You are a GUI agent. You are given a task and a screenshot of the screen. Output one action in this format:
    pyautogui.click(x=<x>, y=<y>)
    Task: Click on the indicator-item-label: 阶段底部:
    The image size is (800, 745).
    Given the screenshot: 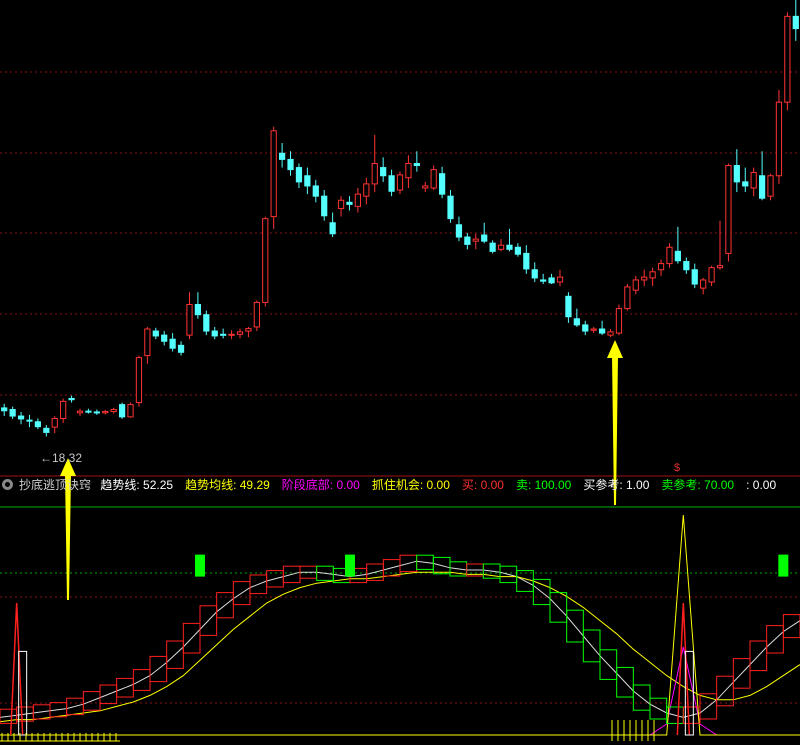 What is the action you would take?
    pyautogui.click(x=307, y=485)
    